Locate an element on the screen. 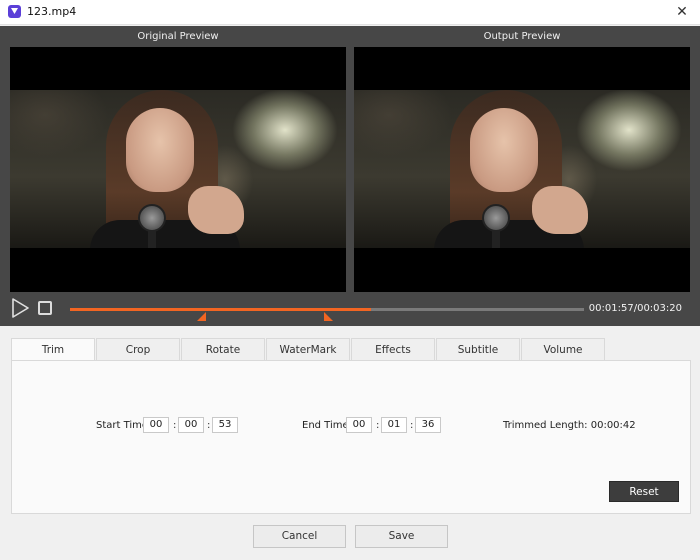 The image size is (700, 560). original-preview-label: Original Preview is located at coordinates (178, 36).